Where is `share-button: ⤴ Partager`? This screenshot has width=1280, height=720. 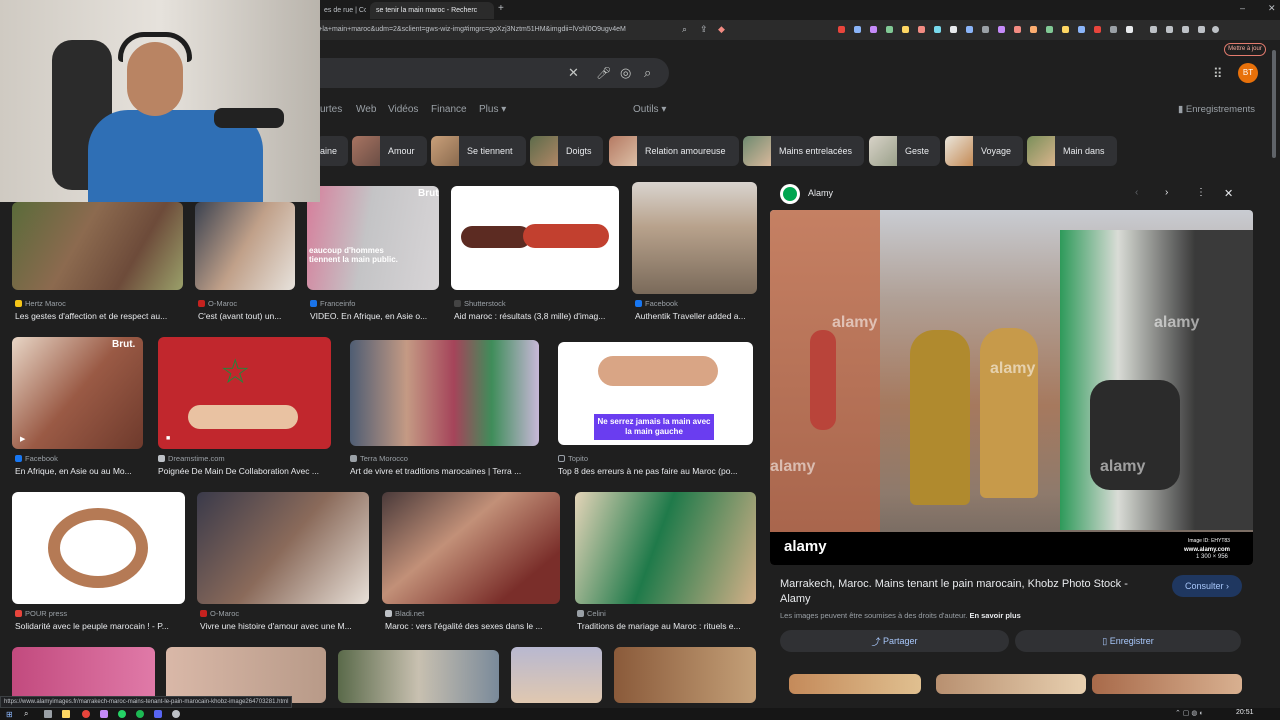
share-button: ⤴ Partager is located at coordinates (894, 641).